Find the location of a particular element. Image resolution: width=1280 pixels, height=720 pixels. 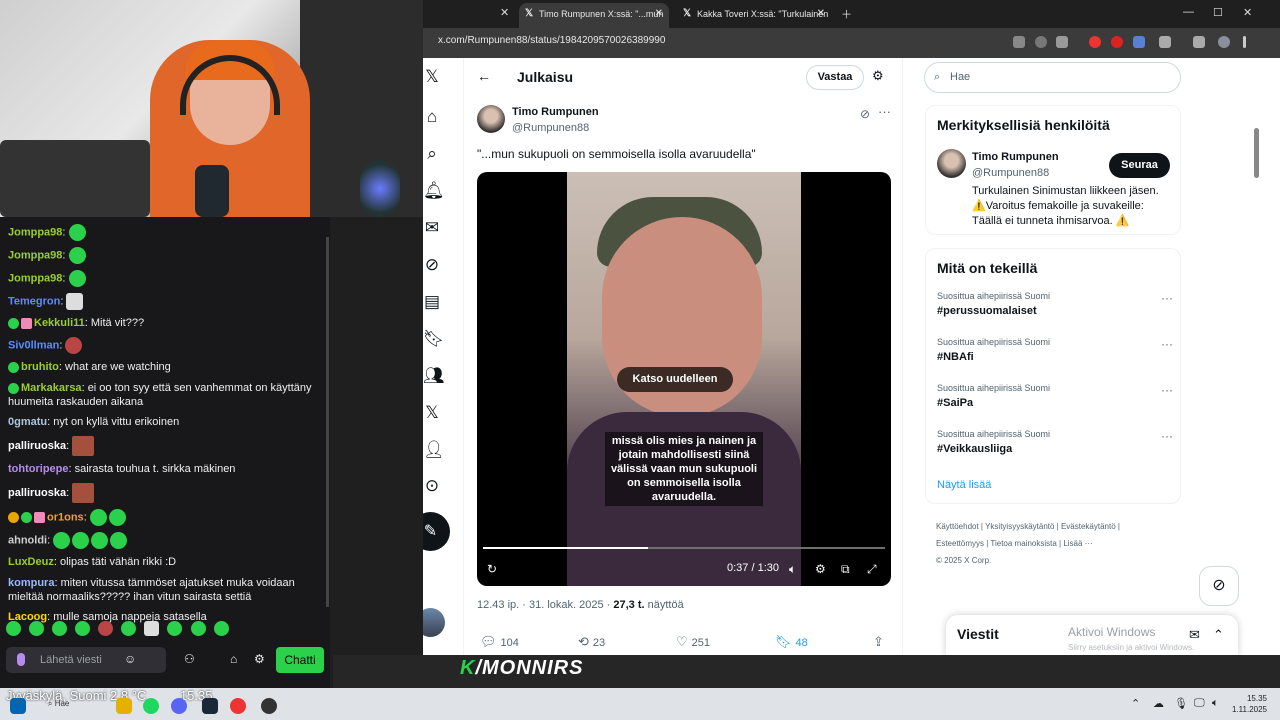

volume-icon: 🔈︎ is located at coordinates (1215, 703).